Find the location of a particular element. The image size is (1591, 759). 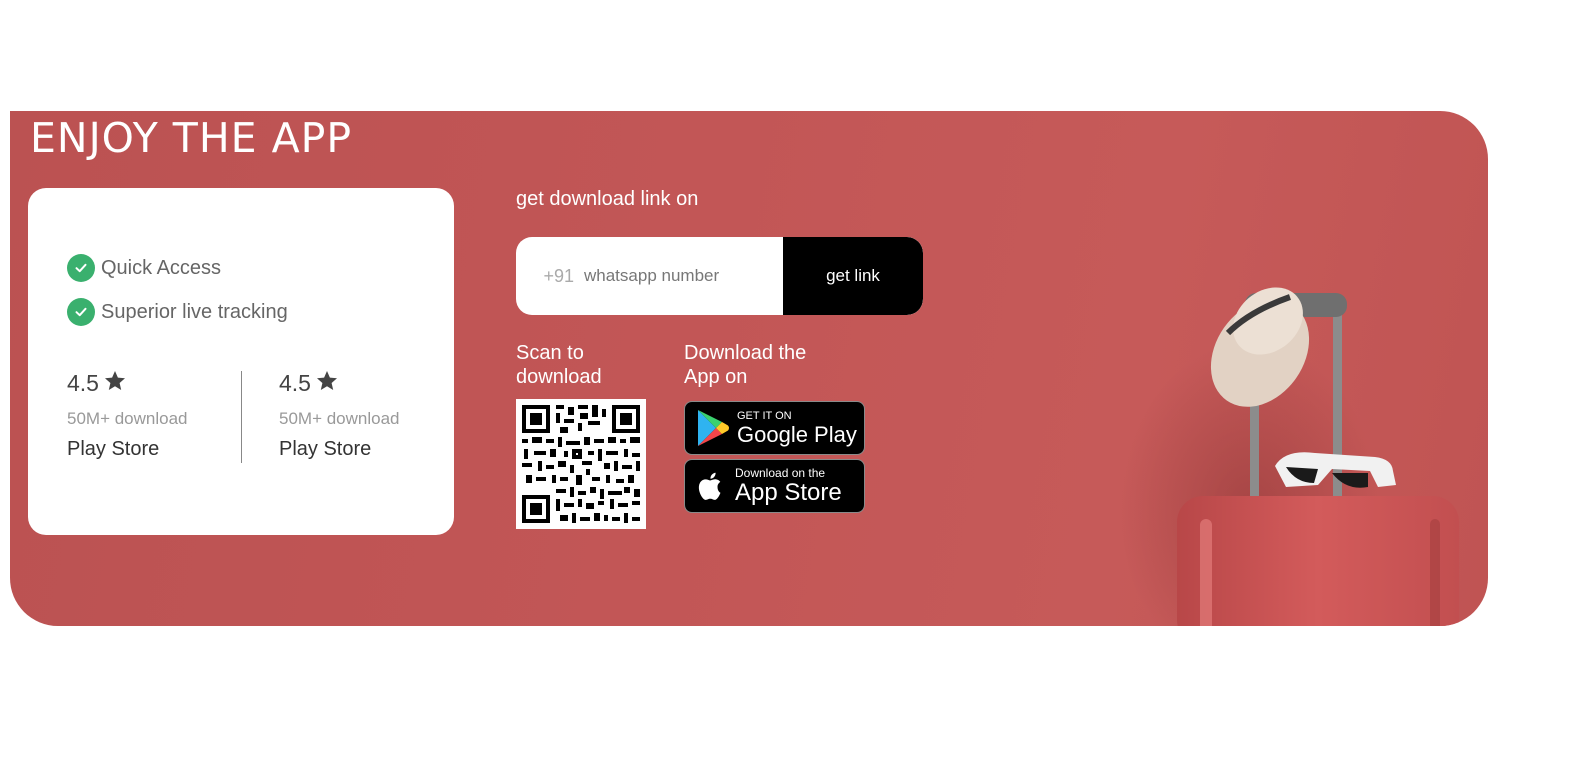

app-store-button: Download on the App Store is located at coordinates (774, 486).